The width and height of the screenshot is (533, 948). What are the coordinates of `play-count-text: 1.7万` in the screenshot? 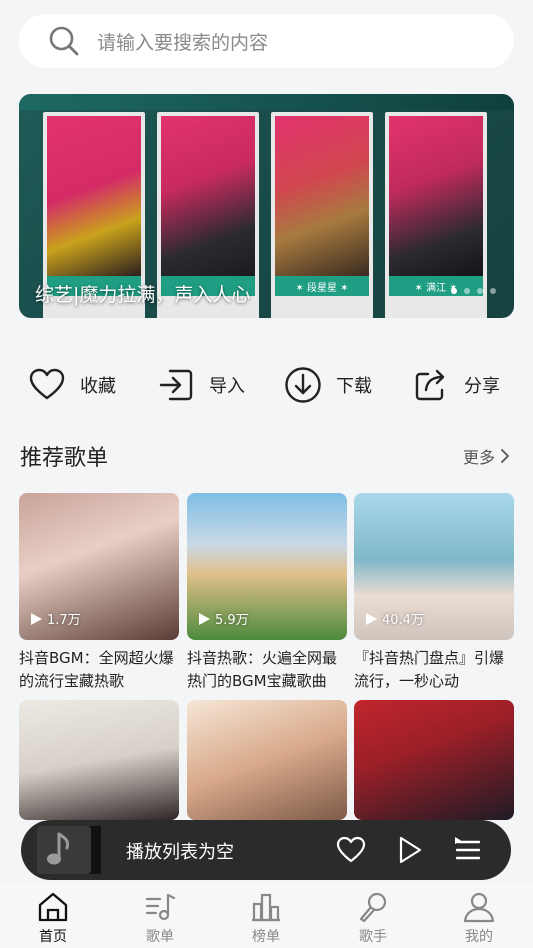 It's located at (64, 620).